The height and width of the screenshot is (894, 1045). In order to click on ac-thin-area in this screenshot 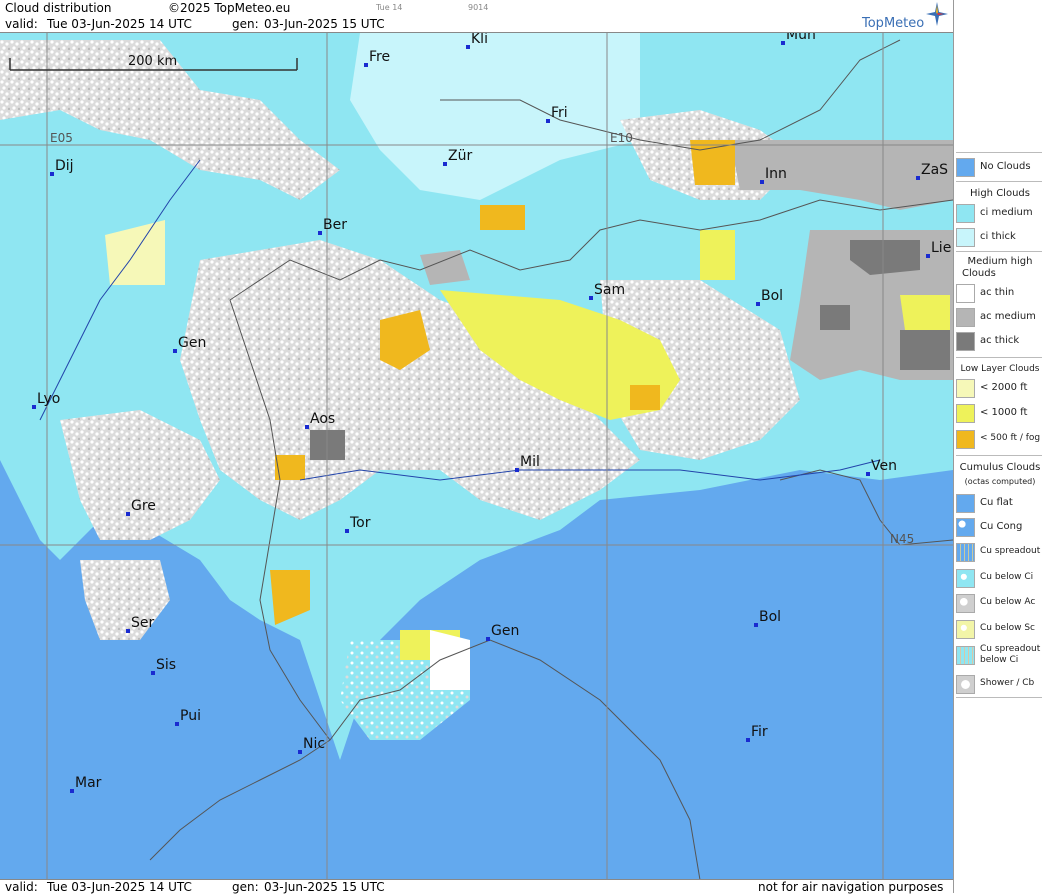, I will do `click(450, 660)`.